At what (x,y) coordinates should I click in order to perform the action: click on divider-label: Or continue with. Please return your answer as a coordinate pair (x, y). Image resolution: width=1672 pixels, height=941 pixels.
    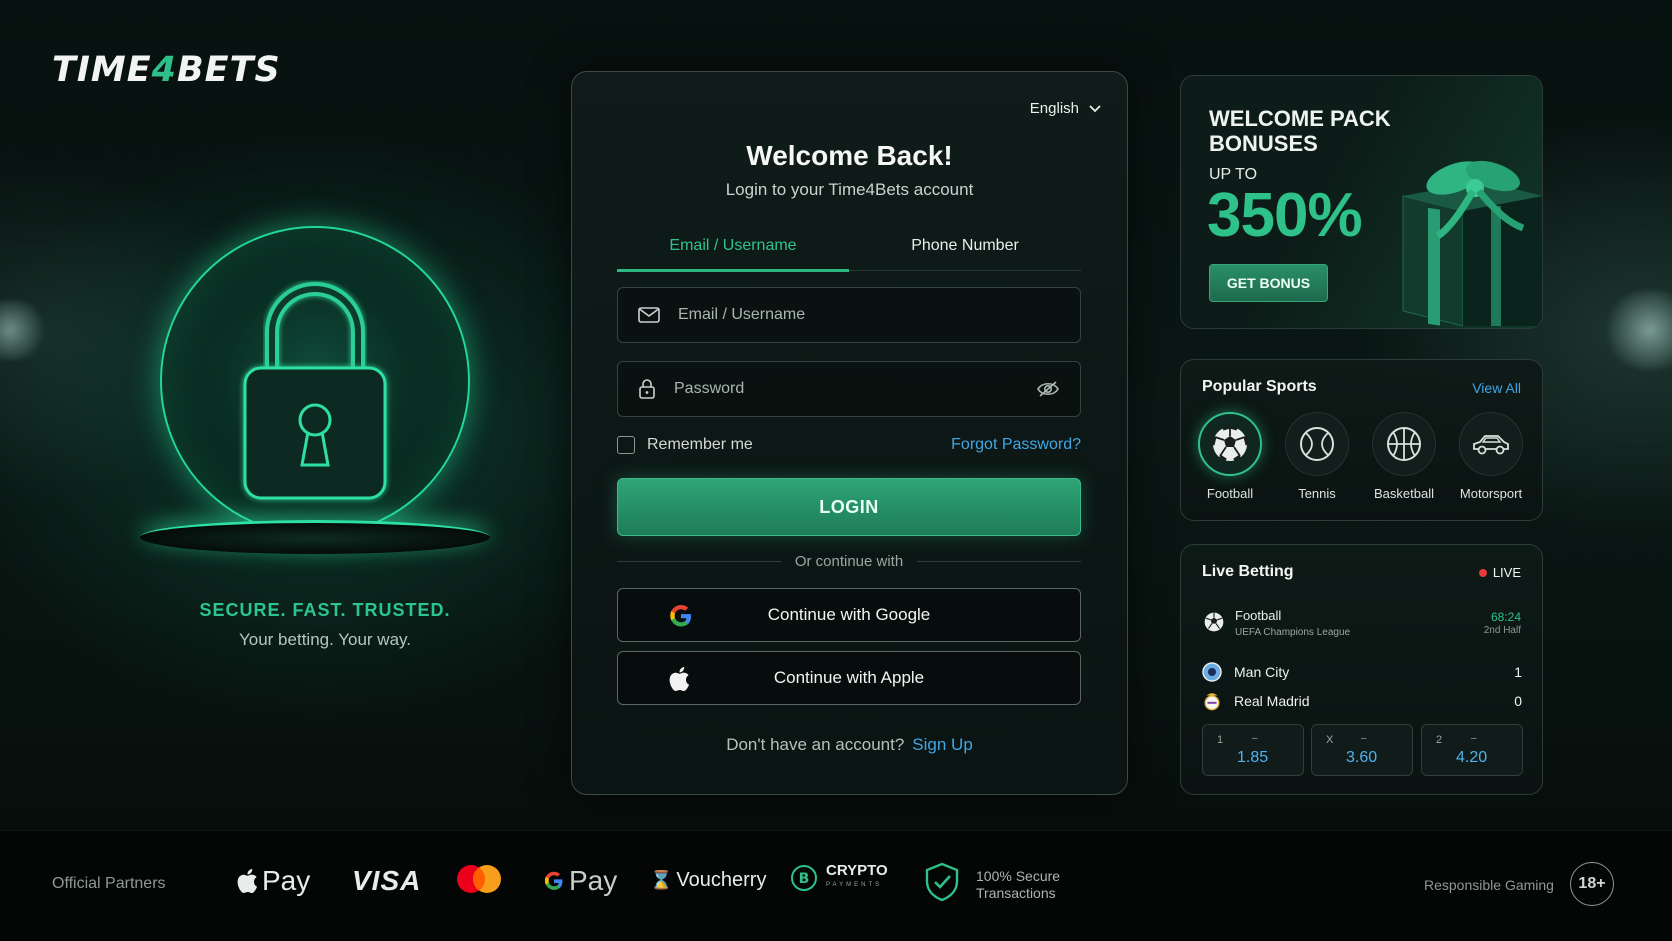
    Looking at the image, I should click on (849, 561).